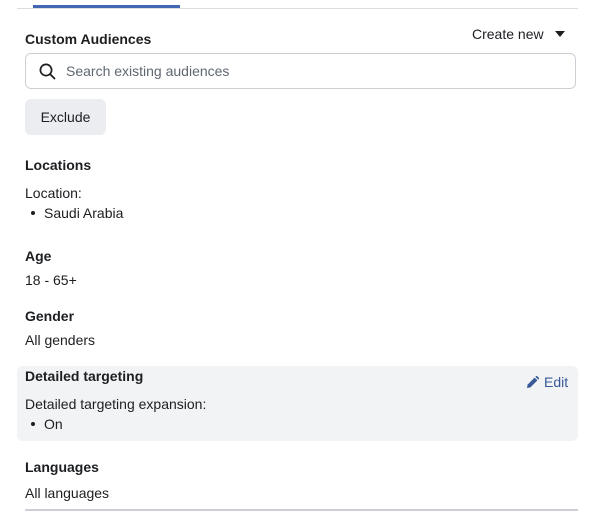 This screenshot has width=598, height=520. Describe the element at coordinates (53, 193) in the screenshot. I see `location-label: Location:` at that location.